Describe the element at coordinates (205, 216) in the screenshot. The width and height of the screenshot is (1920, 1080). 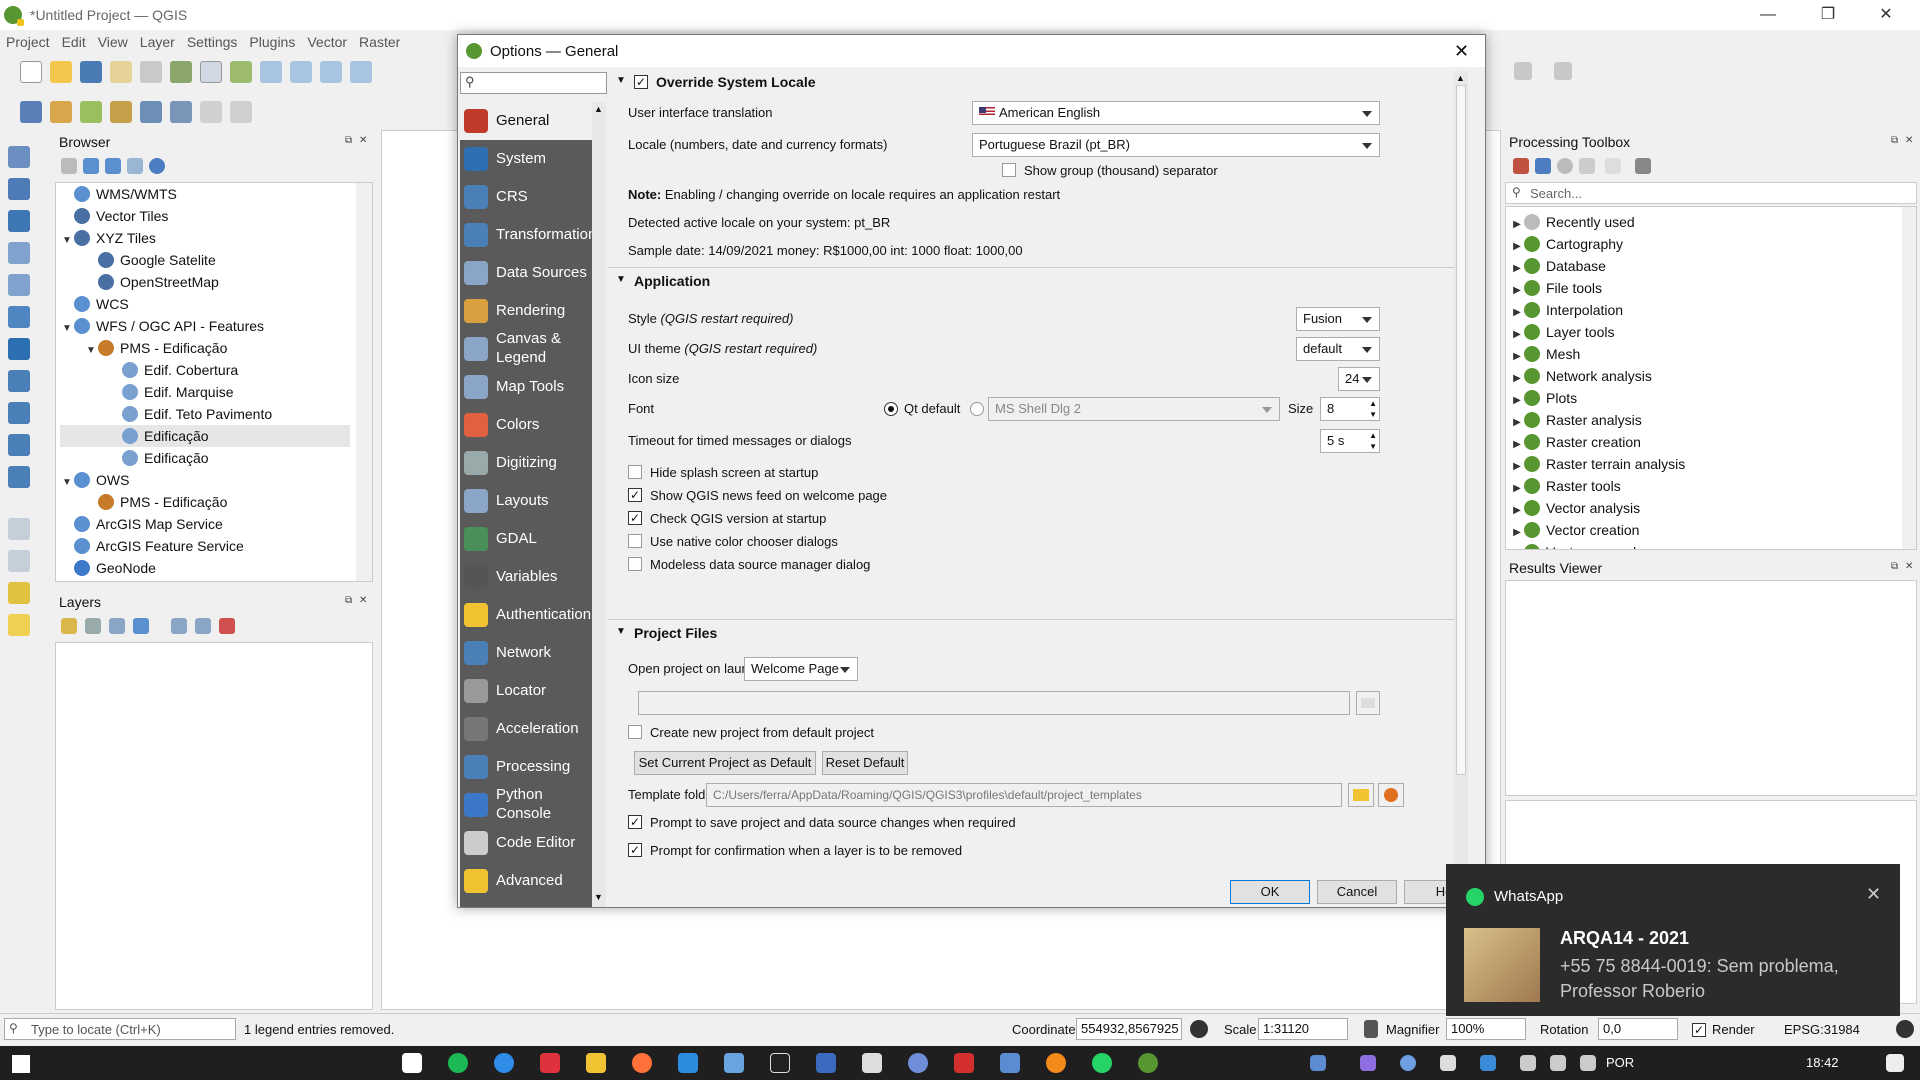
I see `browser-tree-item: Vector Tiles` at that location.